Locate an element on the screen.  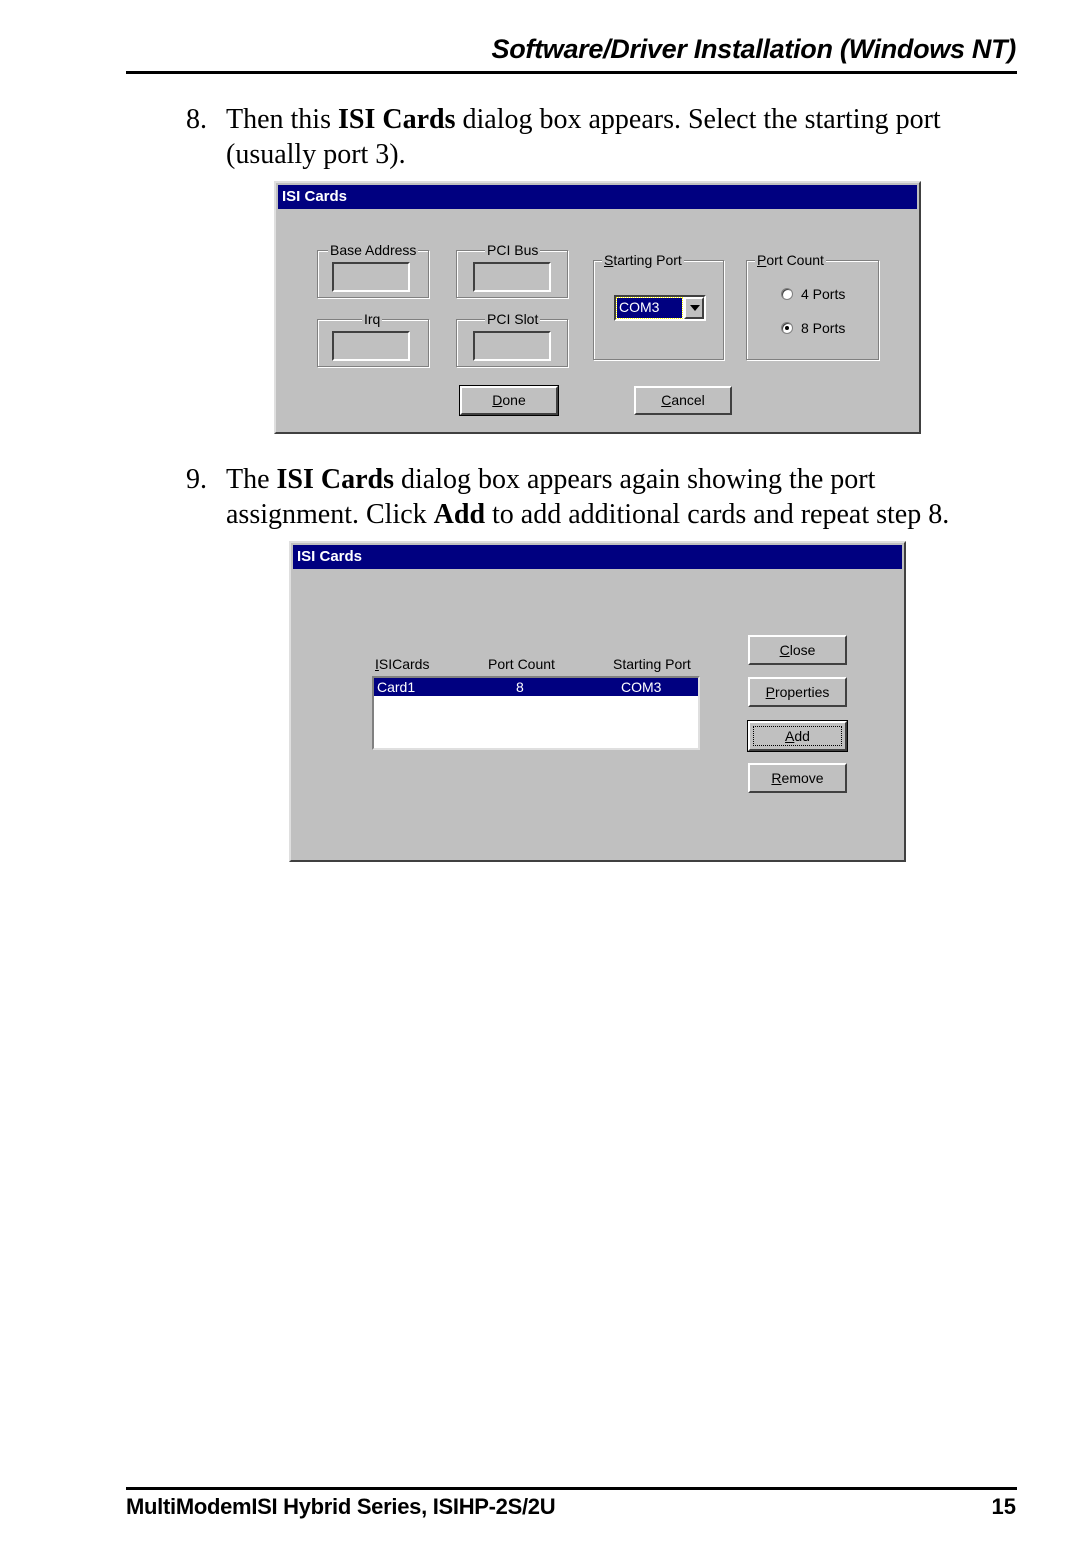
irq-group: Irq is located at coordinates (373, 338).